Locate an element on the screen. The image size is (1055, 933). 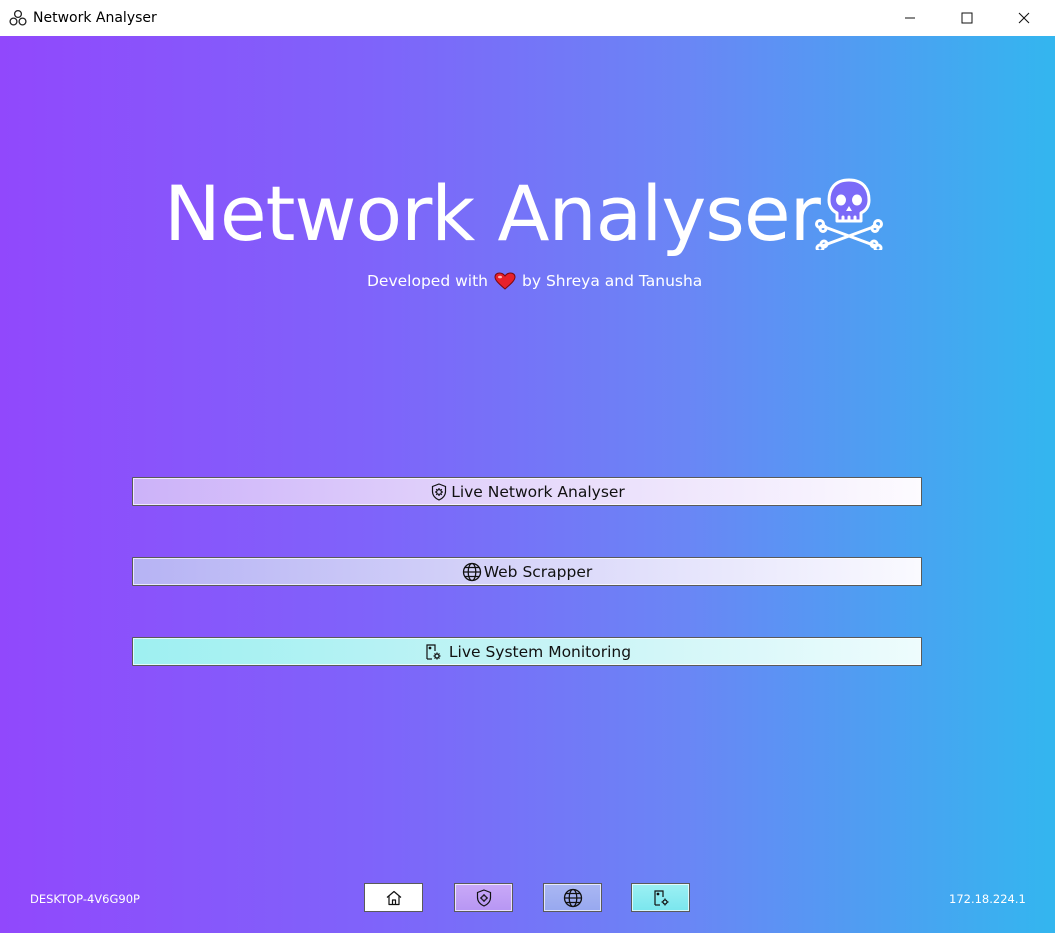
subtitle-suffix: by Shreya and Tanusha is located at coordinates (612, 281).